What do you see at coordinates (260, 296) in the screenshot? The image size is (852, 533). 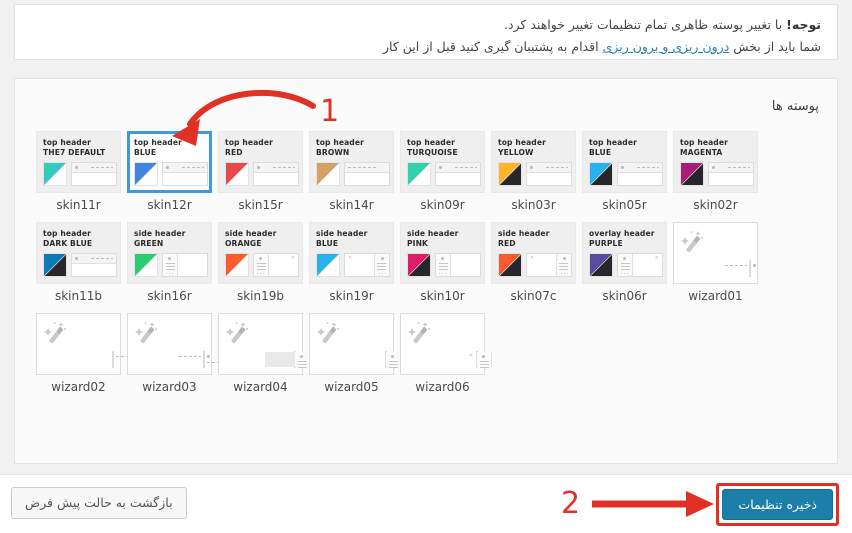 I see `skin-id-label: skin19b` at bounding box center [260, 296].